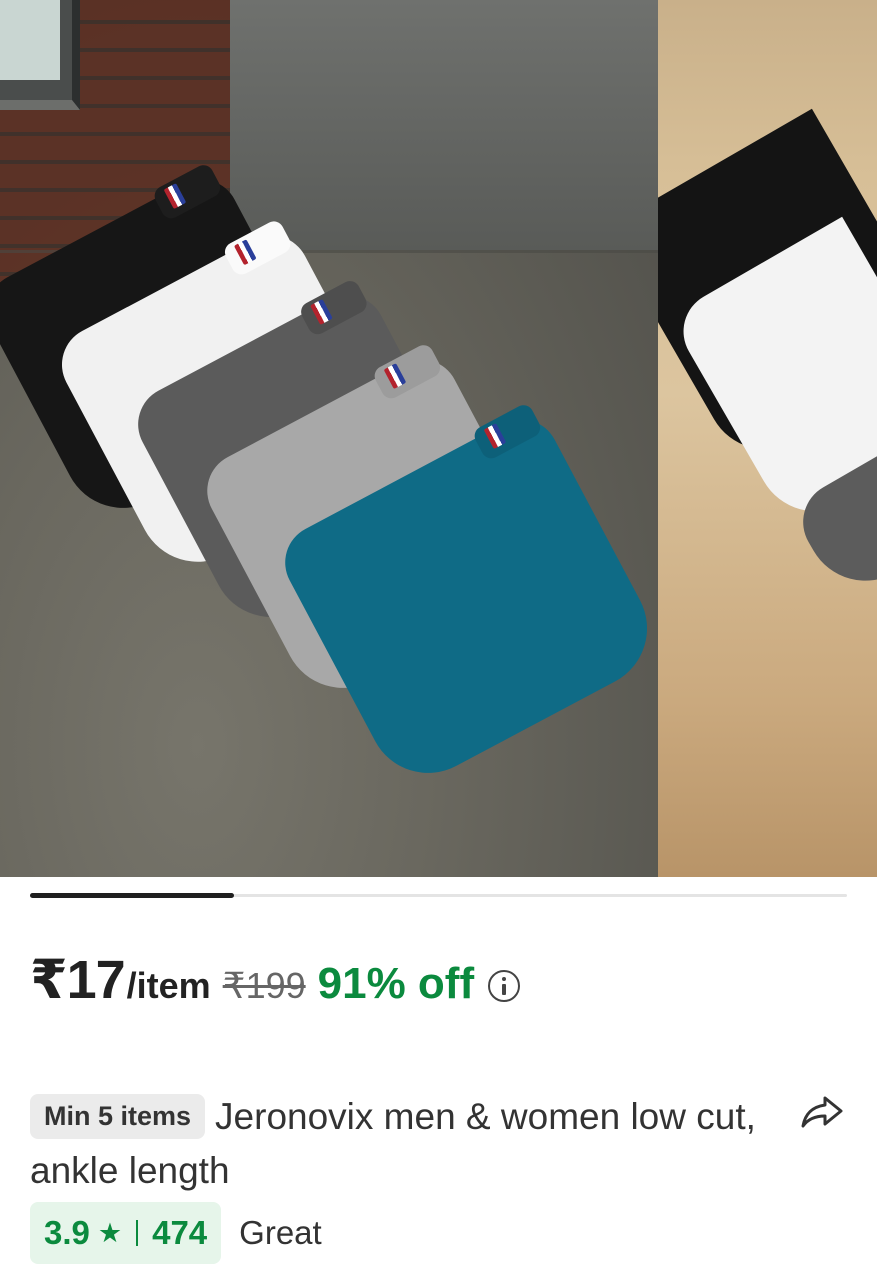  I want to click on share-arrow-icon, so click(822, 1112).